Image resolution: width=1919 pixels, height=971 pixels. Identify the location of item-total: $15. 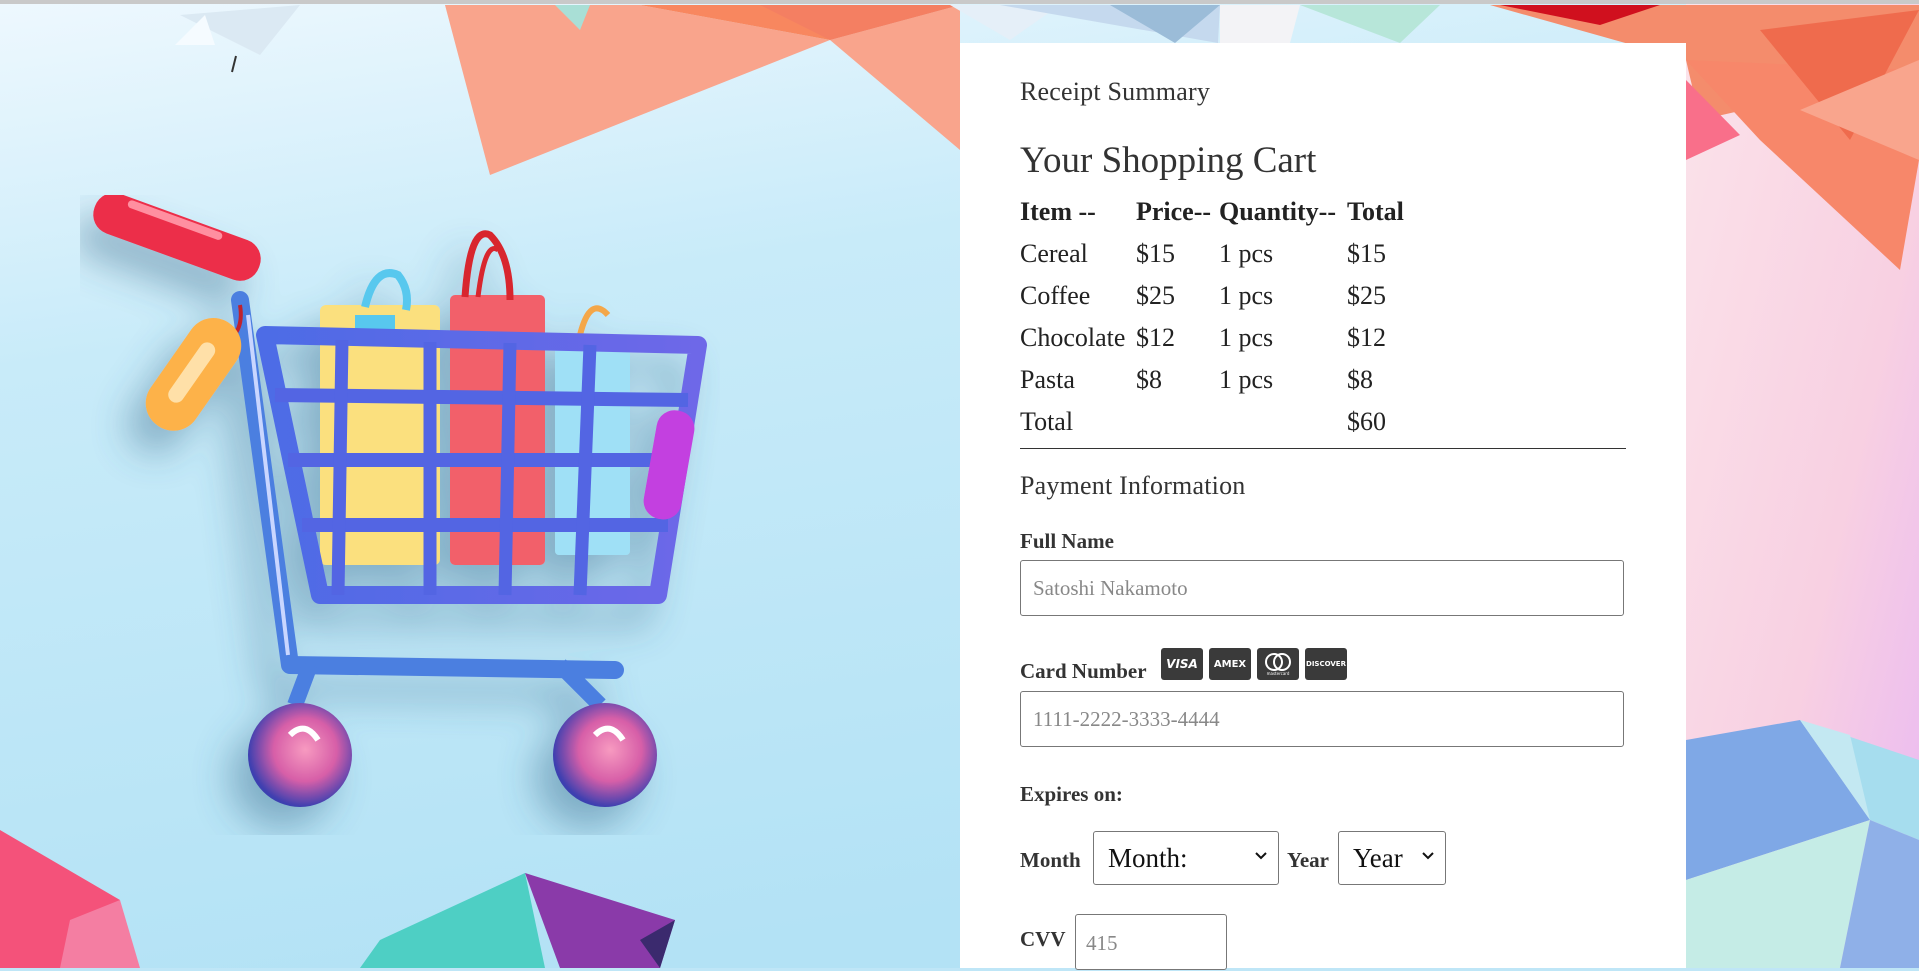
(1366, 253).